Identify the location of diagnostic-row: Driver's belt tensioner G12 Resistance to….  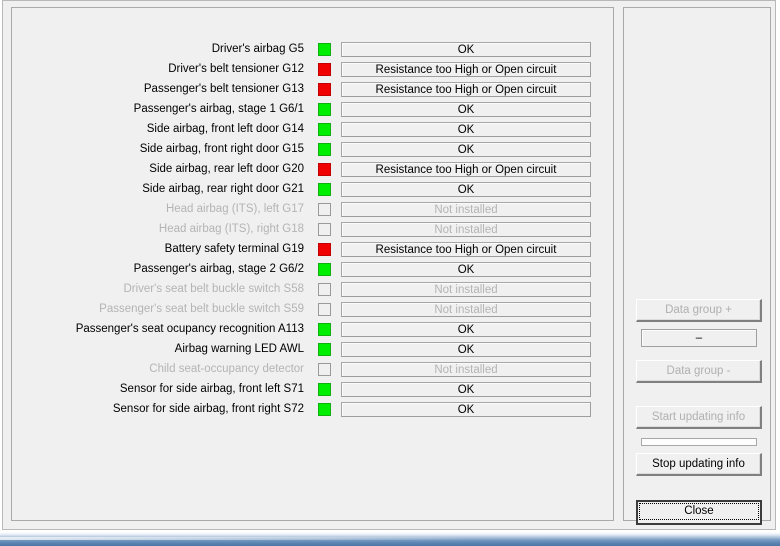
(312, 69).